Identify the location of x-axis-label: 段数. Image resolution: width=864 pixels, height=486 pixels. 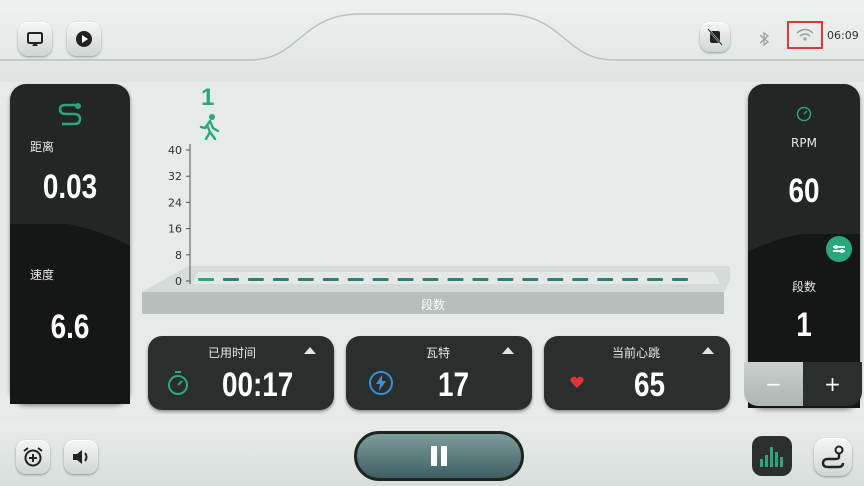
(433, 304).